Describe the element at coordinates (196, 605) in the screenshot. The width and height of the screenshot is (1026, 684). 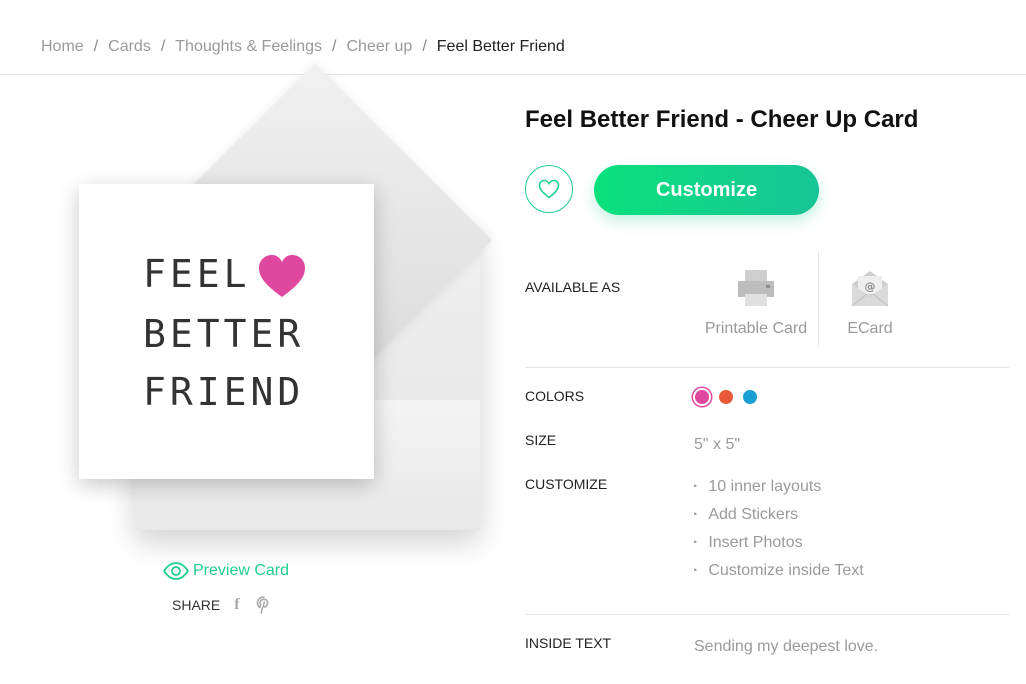
I see `share-label: SHARE` at that location.